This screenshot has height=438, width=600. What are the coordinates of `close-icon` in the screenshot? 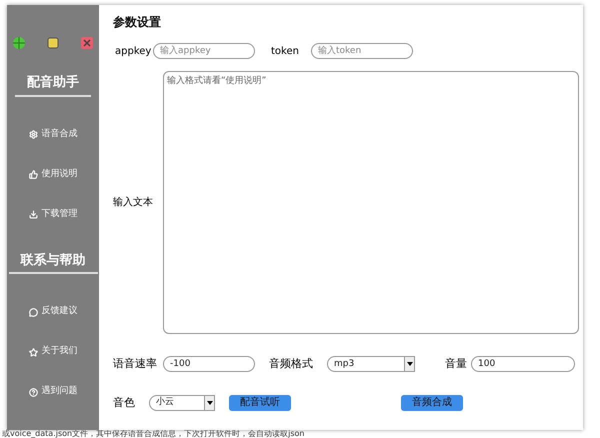 It's located at (87, 43).